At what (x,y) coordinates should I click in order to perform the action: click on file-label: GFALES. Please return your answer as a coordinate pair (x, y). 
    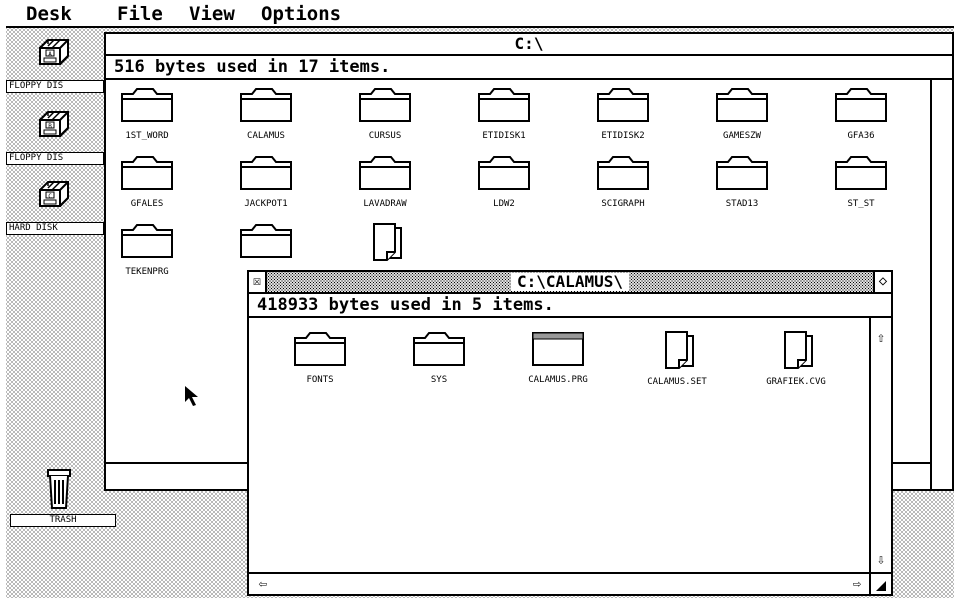
    Looking at the image, I should click on (147, 204).